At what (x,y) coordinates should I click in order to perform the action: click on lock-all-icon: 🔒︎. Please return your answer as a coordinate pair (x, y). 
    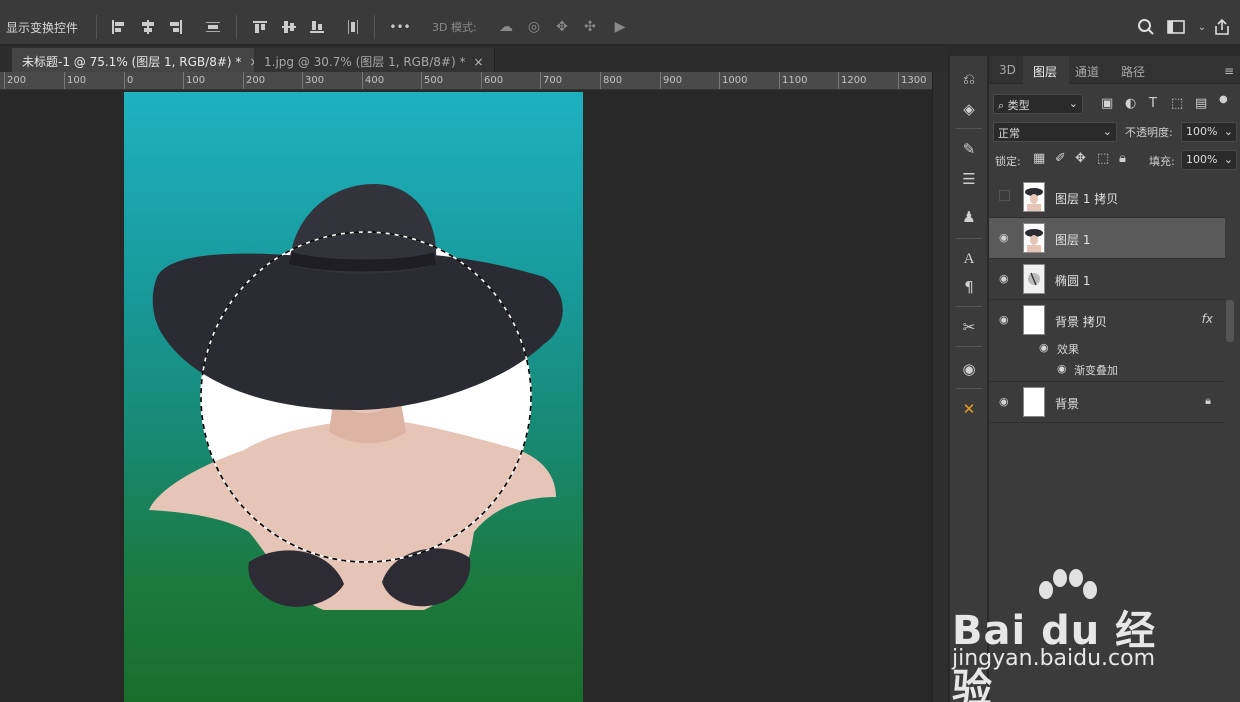
    Looking at the image, I should click on (1122, 158).